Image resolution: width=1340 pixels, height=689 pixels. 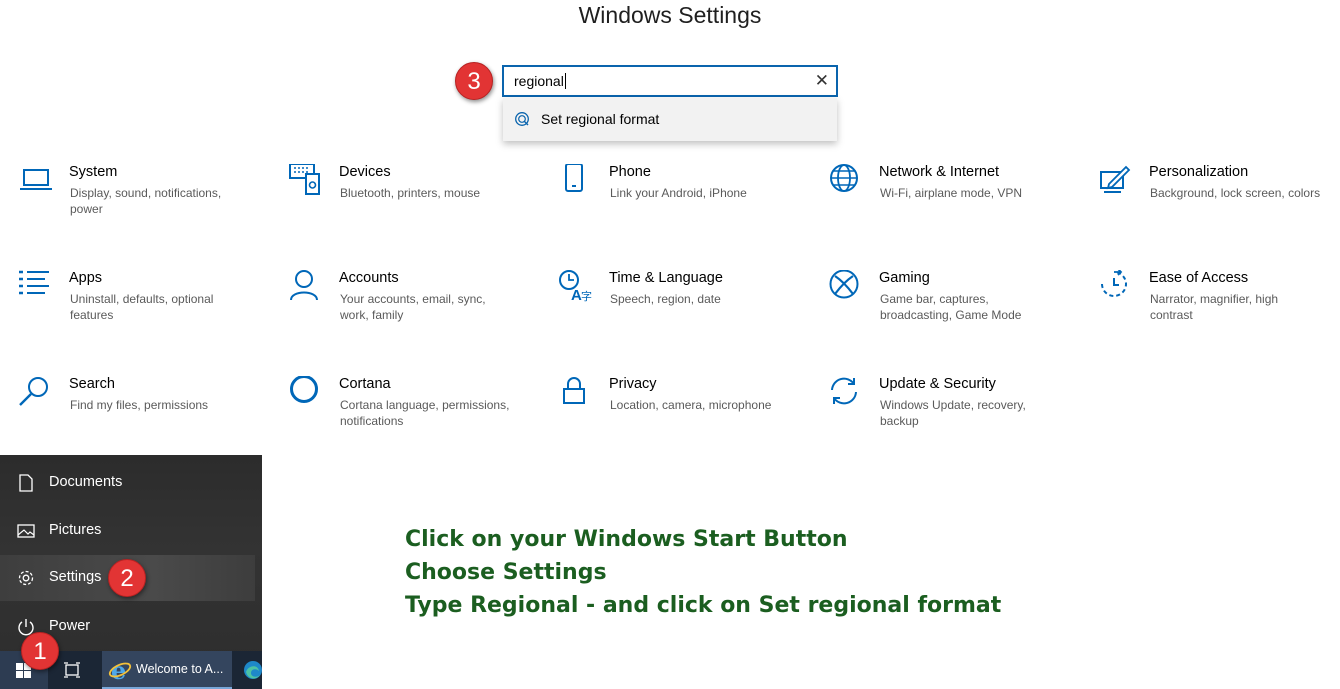 I want to click on instruction-line: Click on your Windows Start Button, so click(x=626, y=539).